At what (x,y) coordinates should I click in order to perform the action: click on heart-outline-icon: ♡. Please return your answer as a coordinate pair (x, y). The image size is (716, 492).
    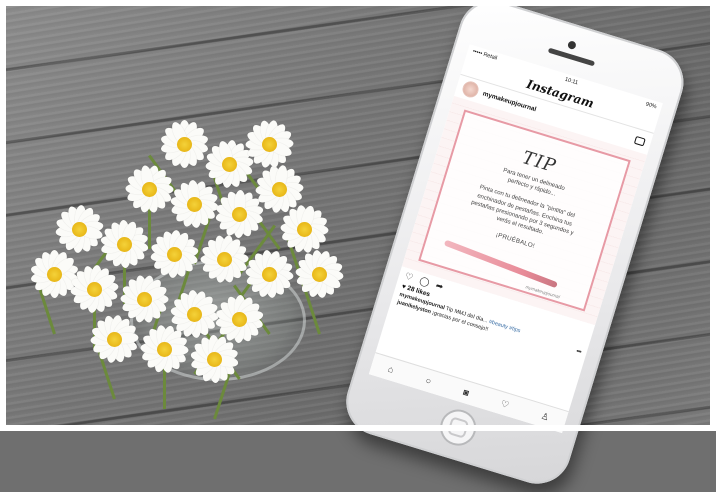
    Looking at the image, I should click on (409, 276).